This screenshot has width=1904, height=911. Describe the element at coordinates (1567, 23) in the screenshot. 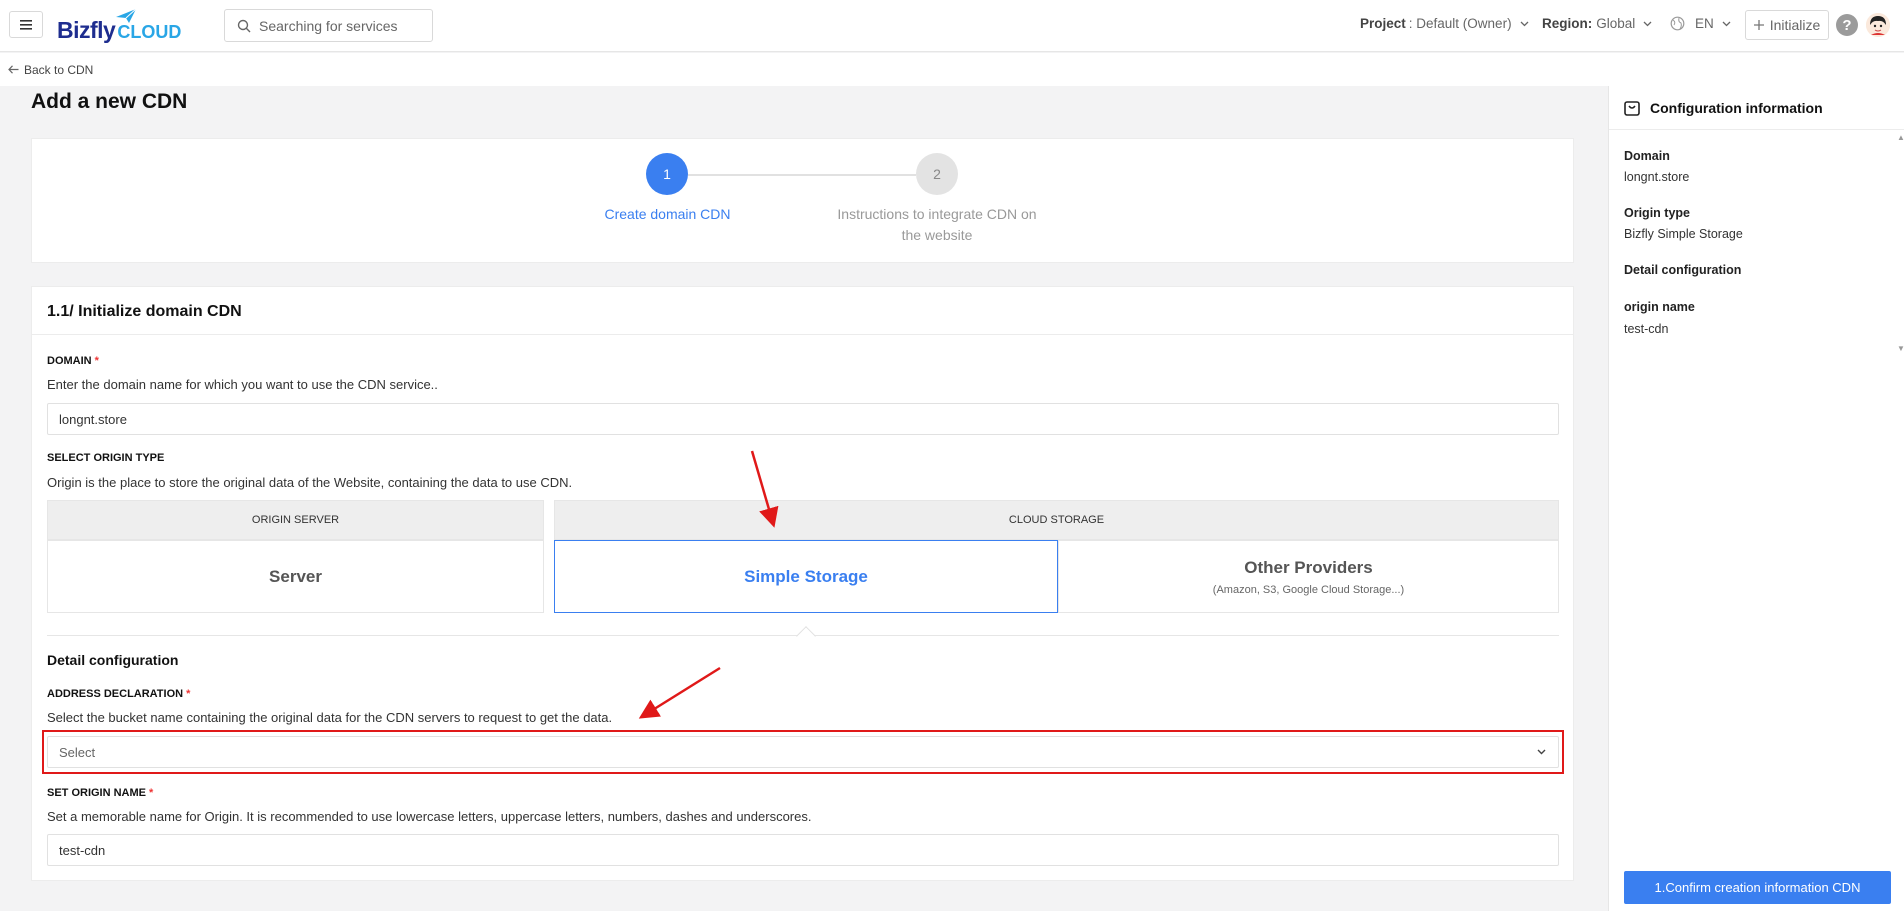

I see `region-label: Region:` at that location.